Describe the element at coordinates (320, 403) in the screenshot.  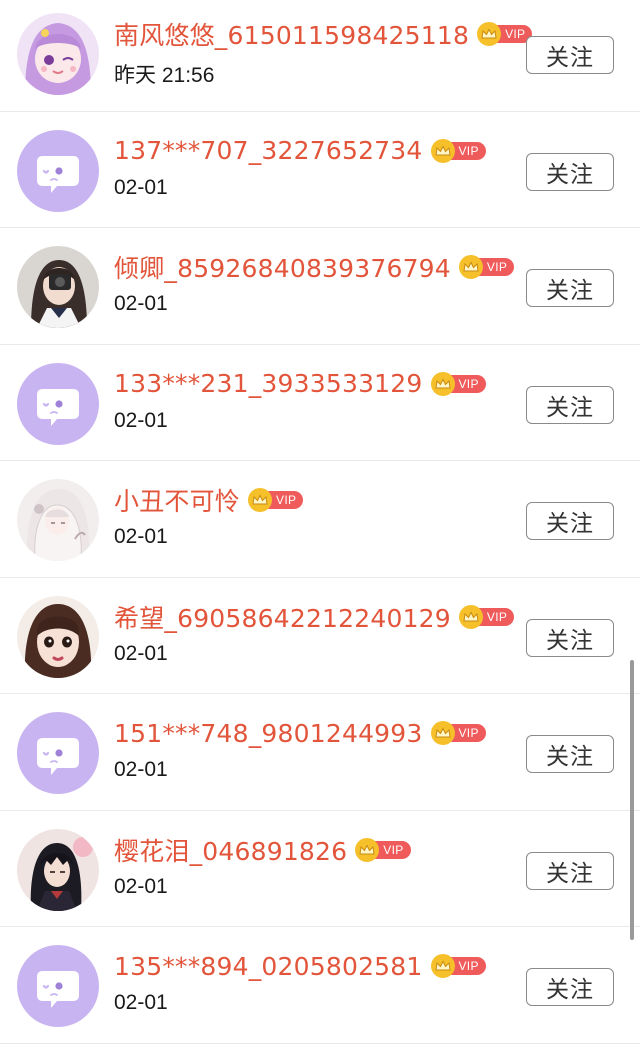
I see `list-item: 133***231_3933533129 VIP 02-01 关注` at that location.